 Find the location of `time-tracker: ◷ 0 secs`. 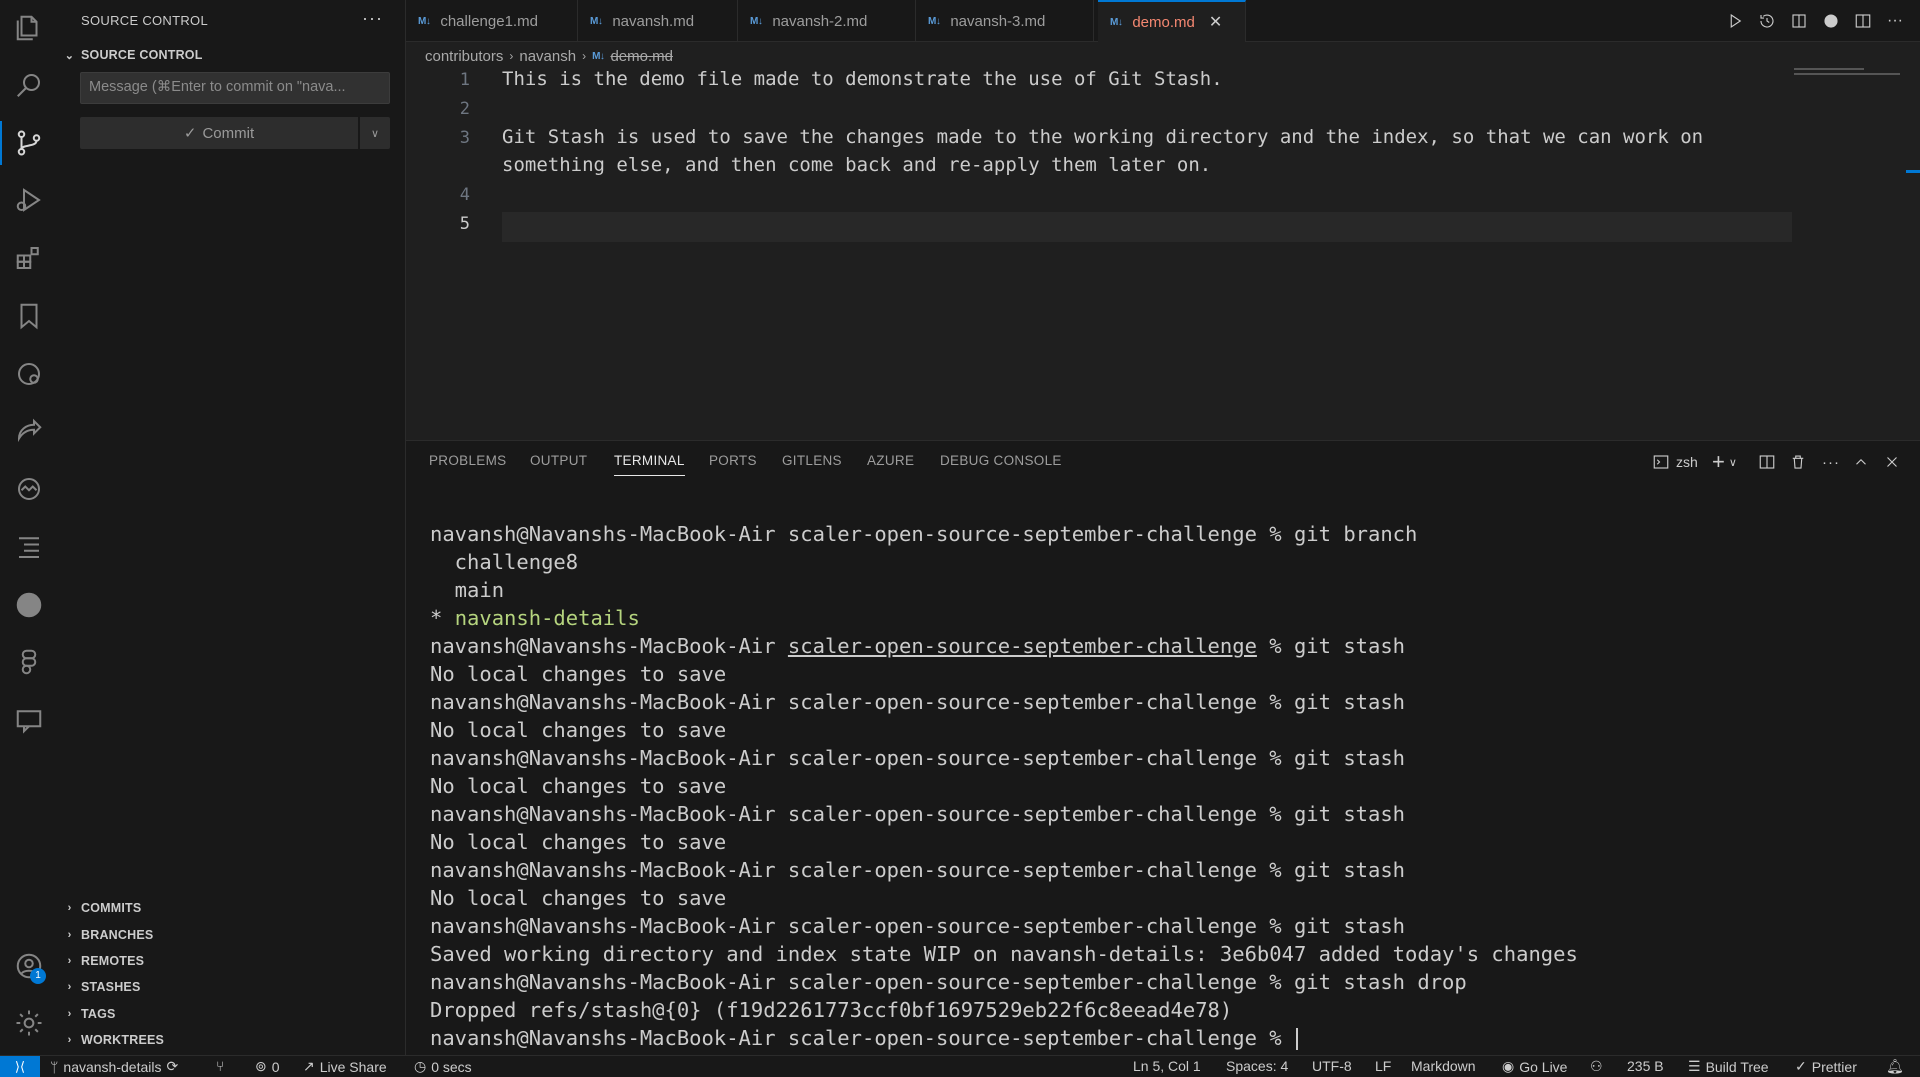

time-tracker: ◷ 0 secs is located at coordinates (443, 1066).